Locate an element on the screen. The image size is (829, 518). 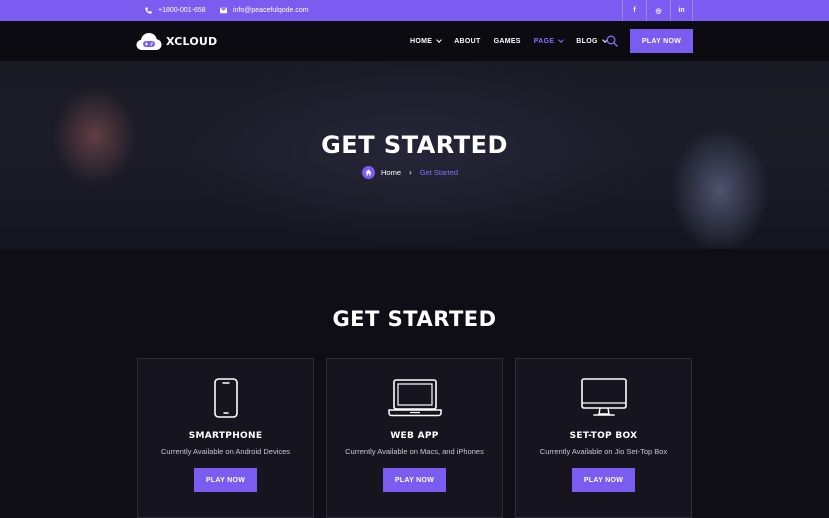
nav-item-blog: BLOG is located at coordinates (592, 40).